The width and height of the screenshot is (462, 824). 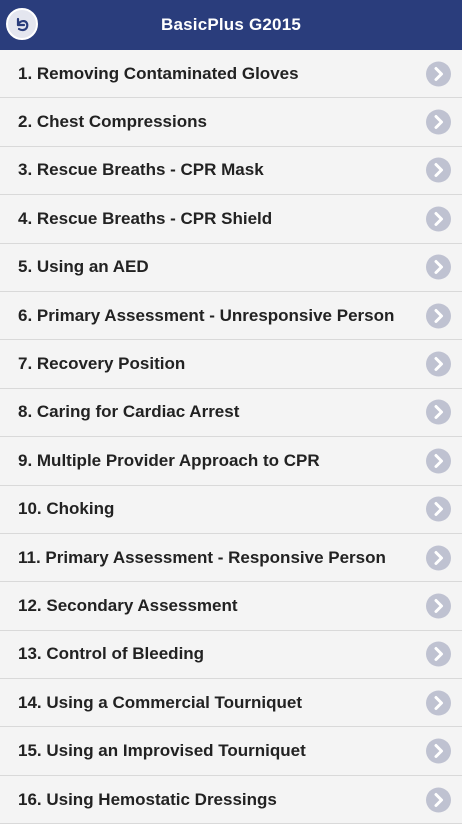 I want to click on list-item-label: 12. Secondary Assessment, so click(x=128, y=605).